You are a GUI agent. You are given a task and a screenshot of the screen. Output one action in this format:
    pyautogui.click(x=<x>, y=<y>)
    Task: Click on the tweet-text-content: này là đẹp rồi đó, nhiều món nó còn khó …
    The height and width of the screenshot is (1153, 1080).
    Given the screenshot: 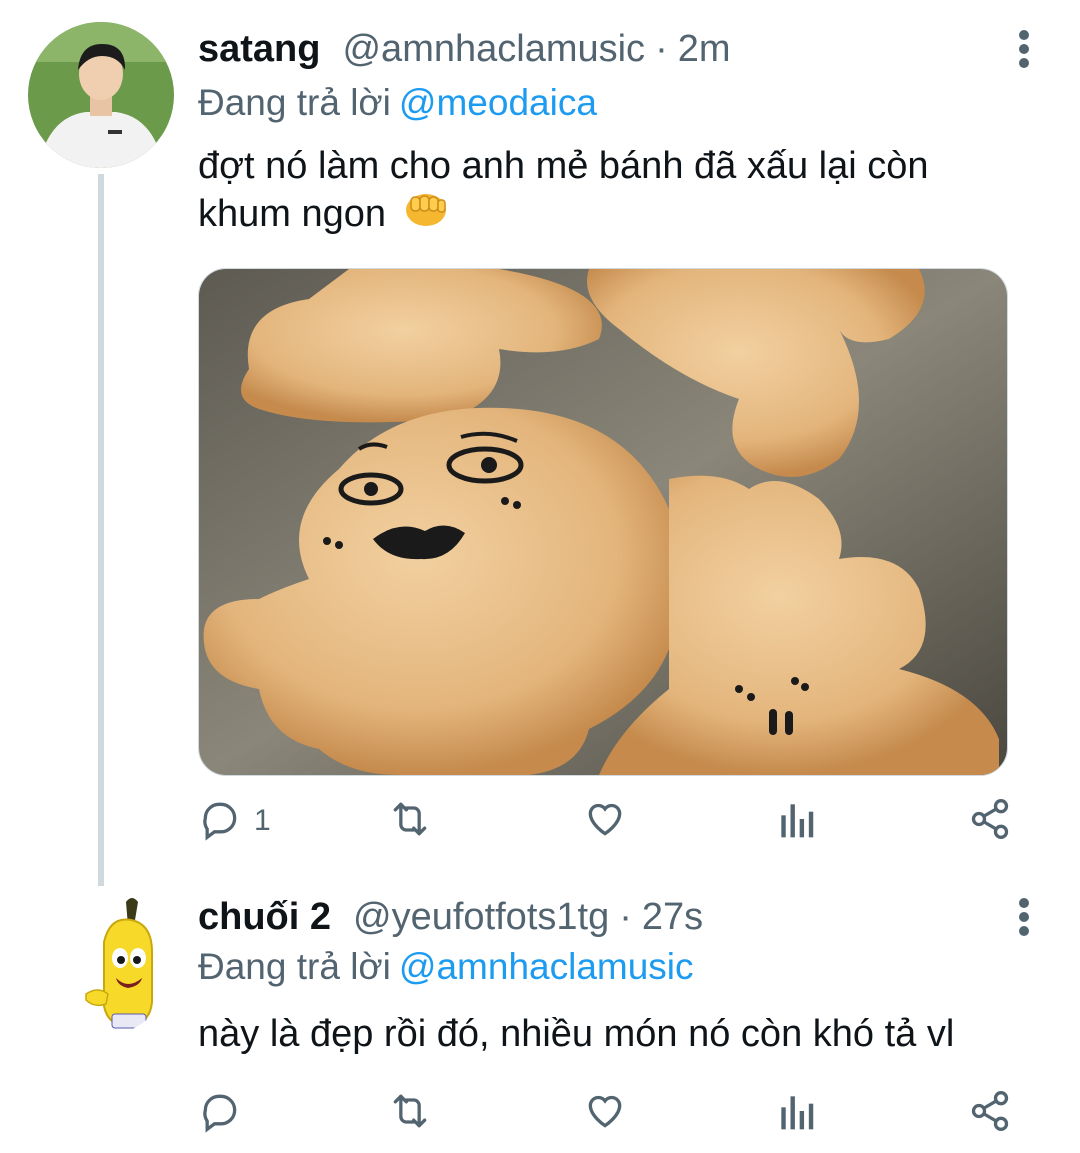 What is the action you would take?
    pyautogui.click(x=576, y=1034)
    